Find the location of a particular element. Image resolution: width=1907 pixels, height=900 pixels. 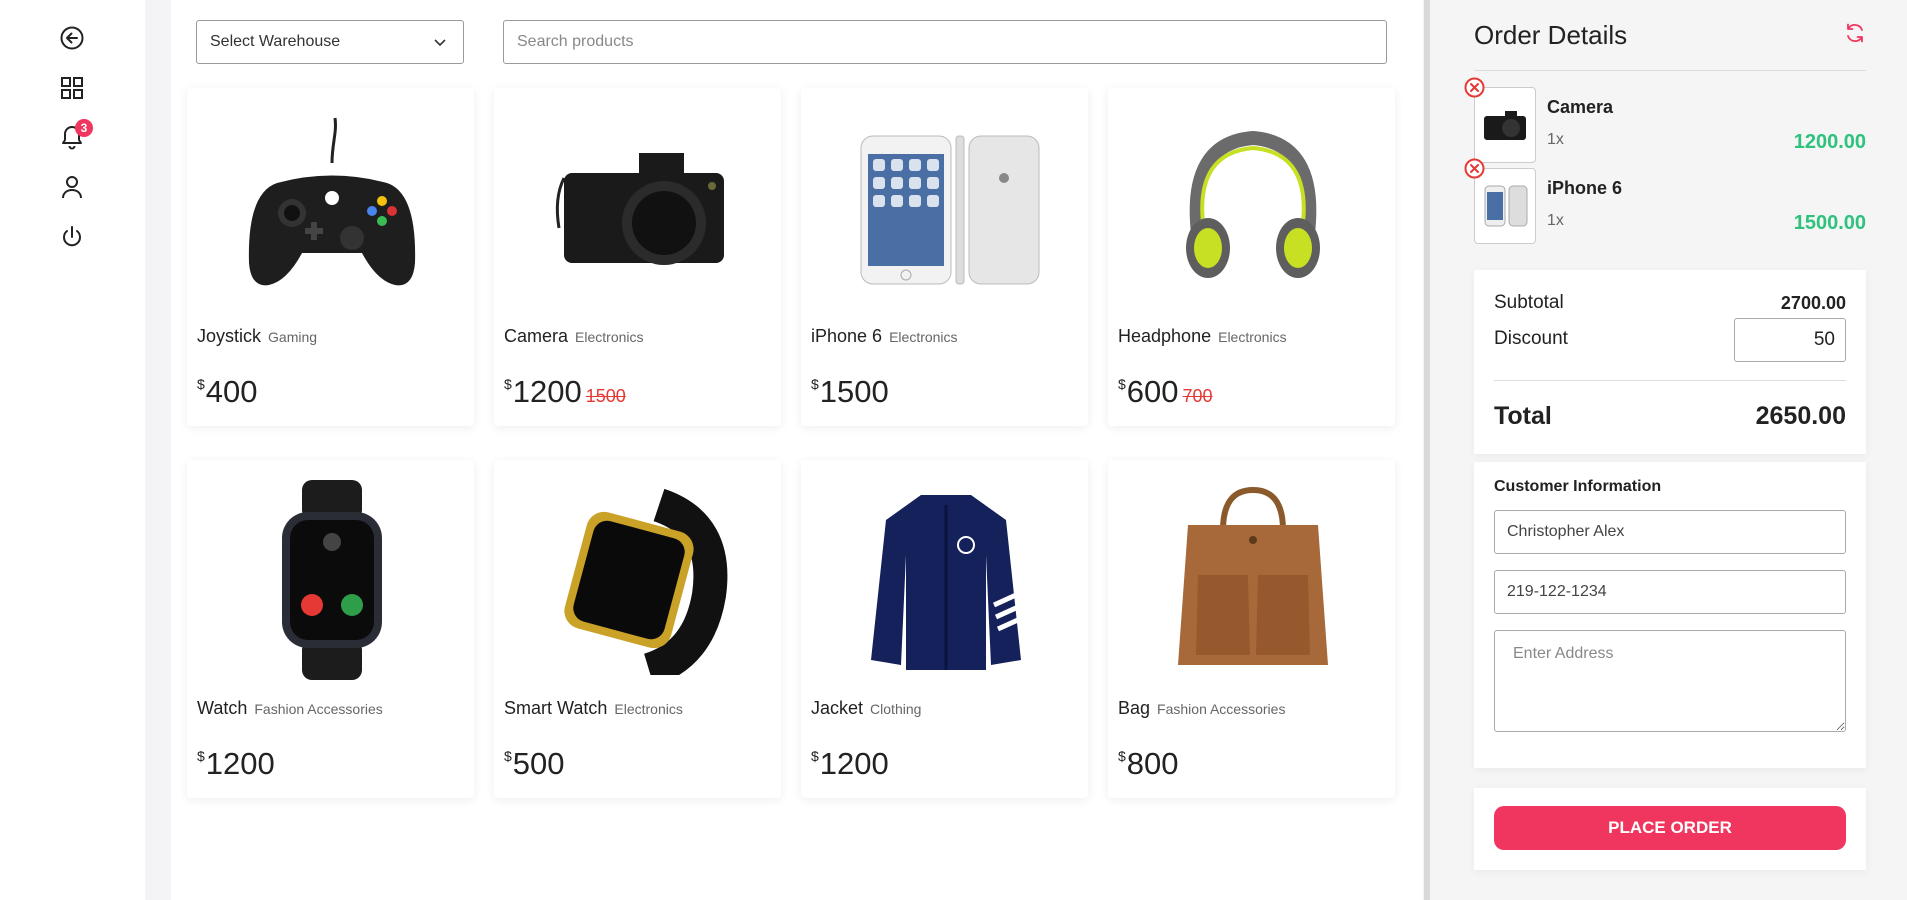

notifications-button: 3 is located at coordinates (75, 135).